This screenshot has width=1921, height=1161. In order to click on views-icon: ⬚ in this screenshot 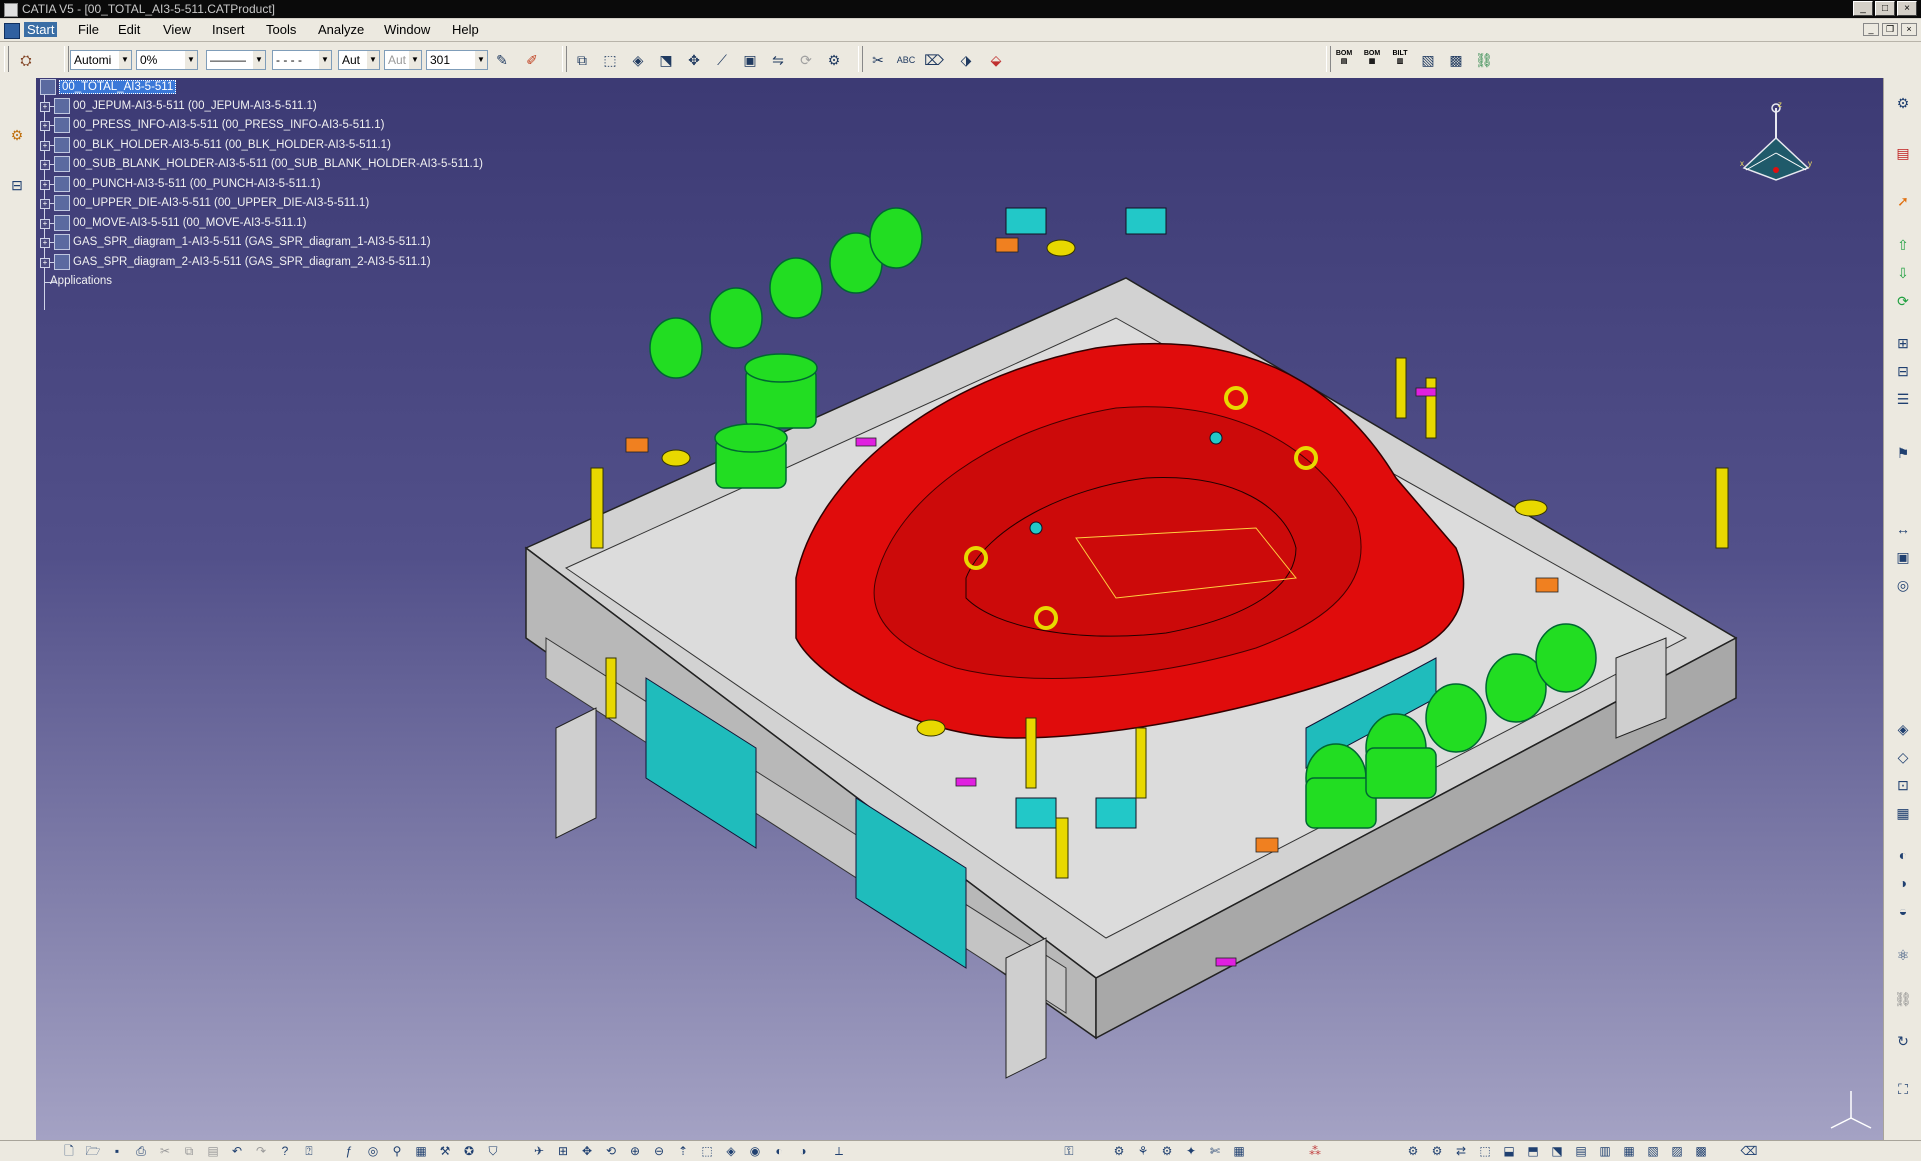, I will do `click(707, 1151)`.